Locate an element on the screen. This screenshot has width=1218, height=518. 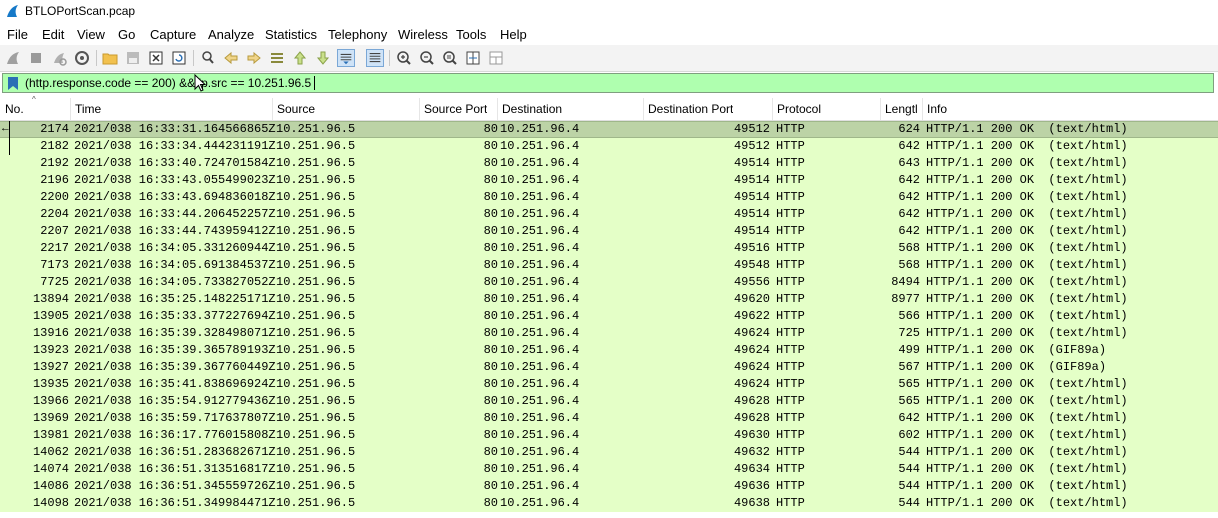
menu-tools: Tools is located at coordinates (471, 34).